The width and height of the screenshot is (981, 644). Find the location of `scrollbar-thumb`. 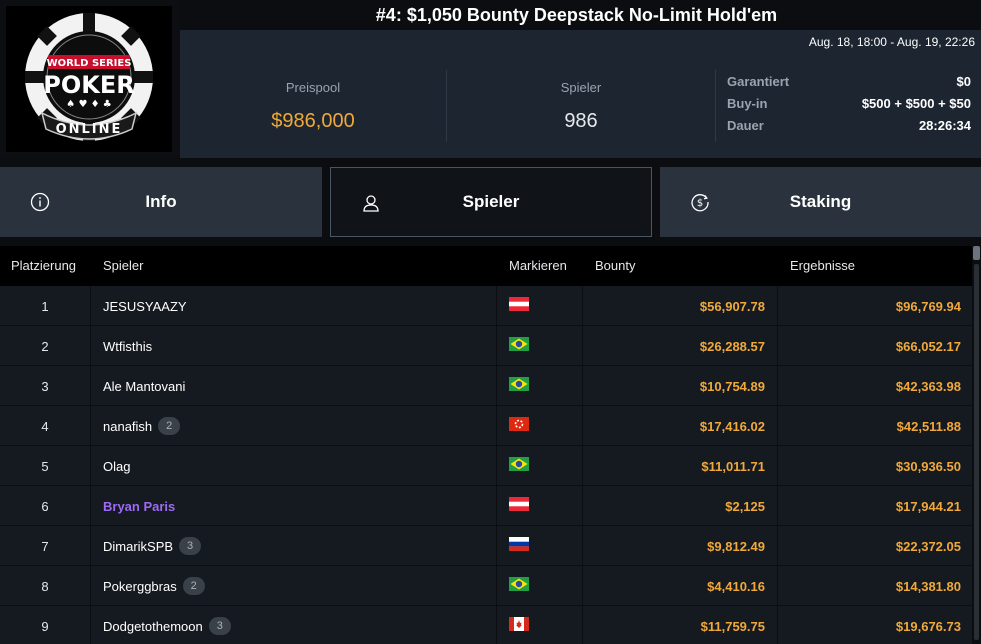

scrollbar-thumb is located at coordinates (976, 253).